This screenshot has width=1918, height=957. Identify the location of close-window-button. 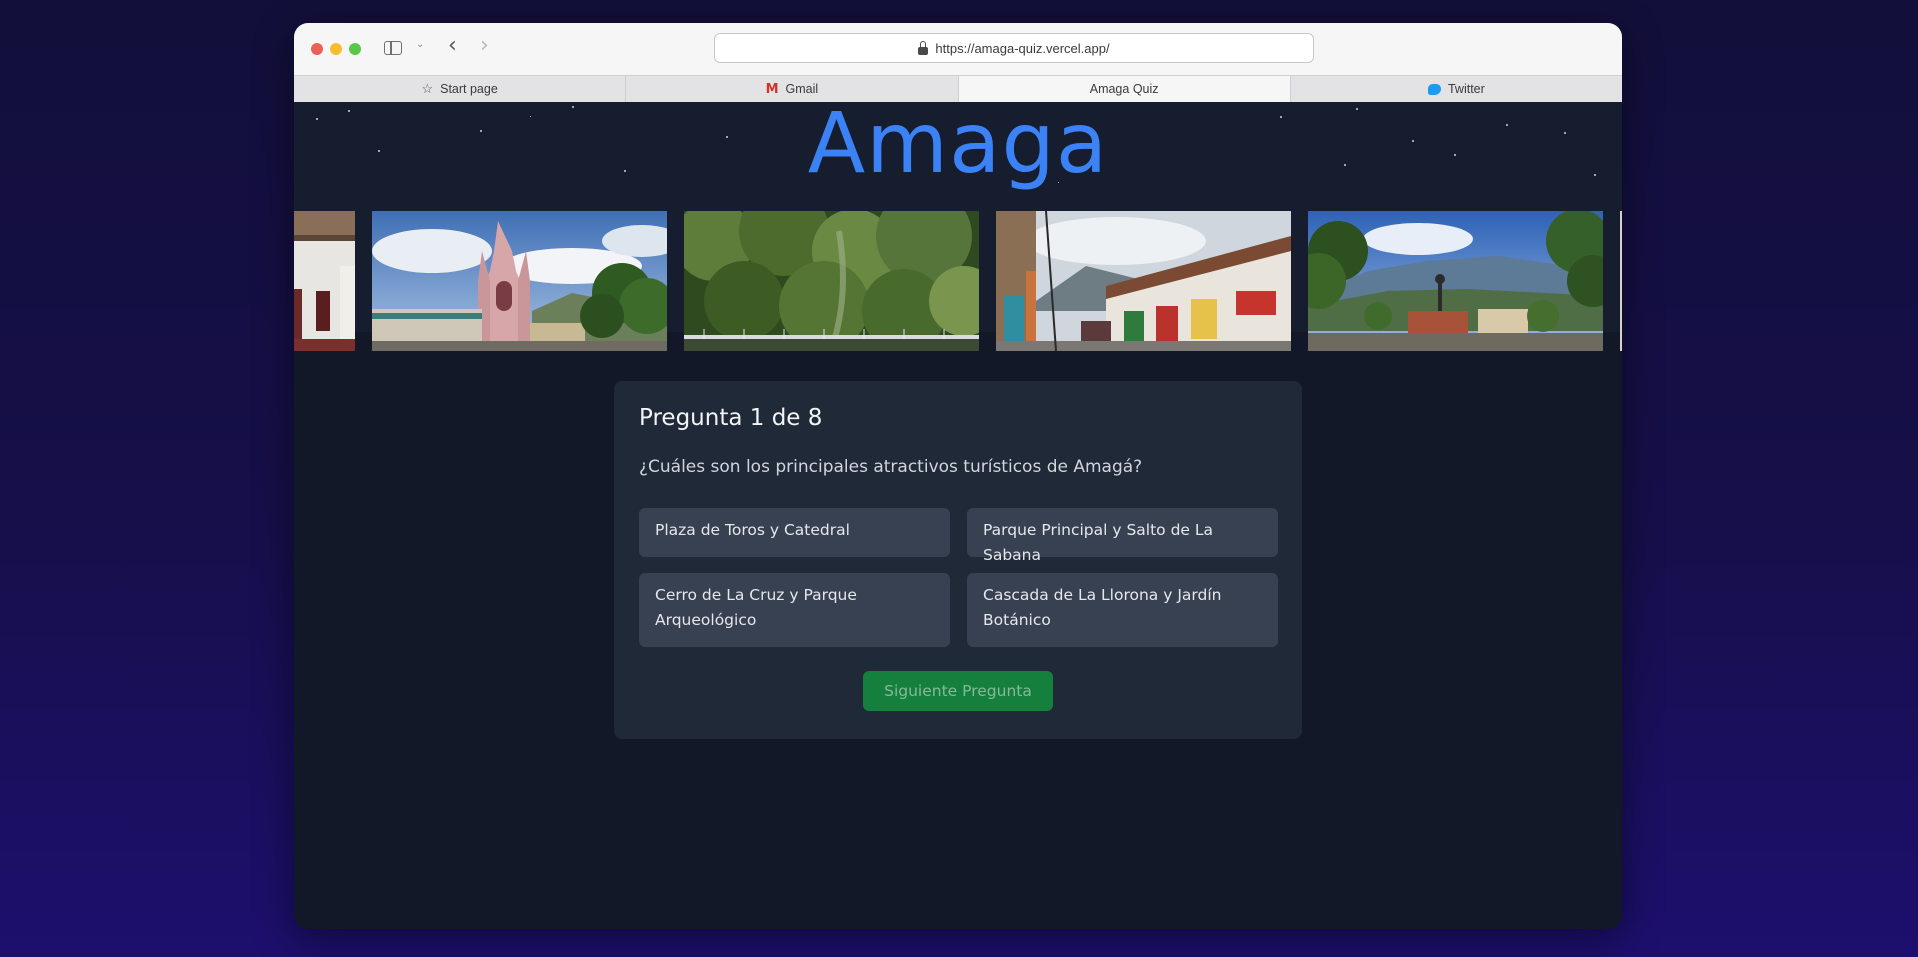
(317, 49).